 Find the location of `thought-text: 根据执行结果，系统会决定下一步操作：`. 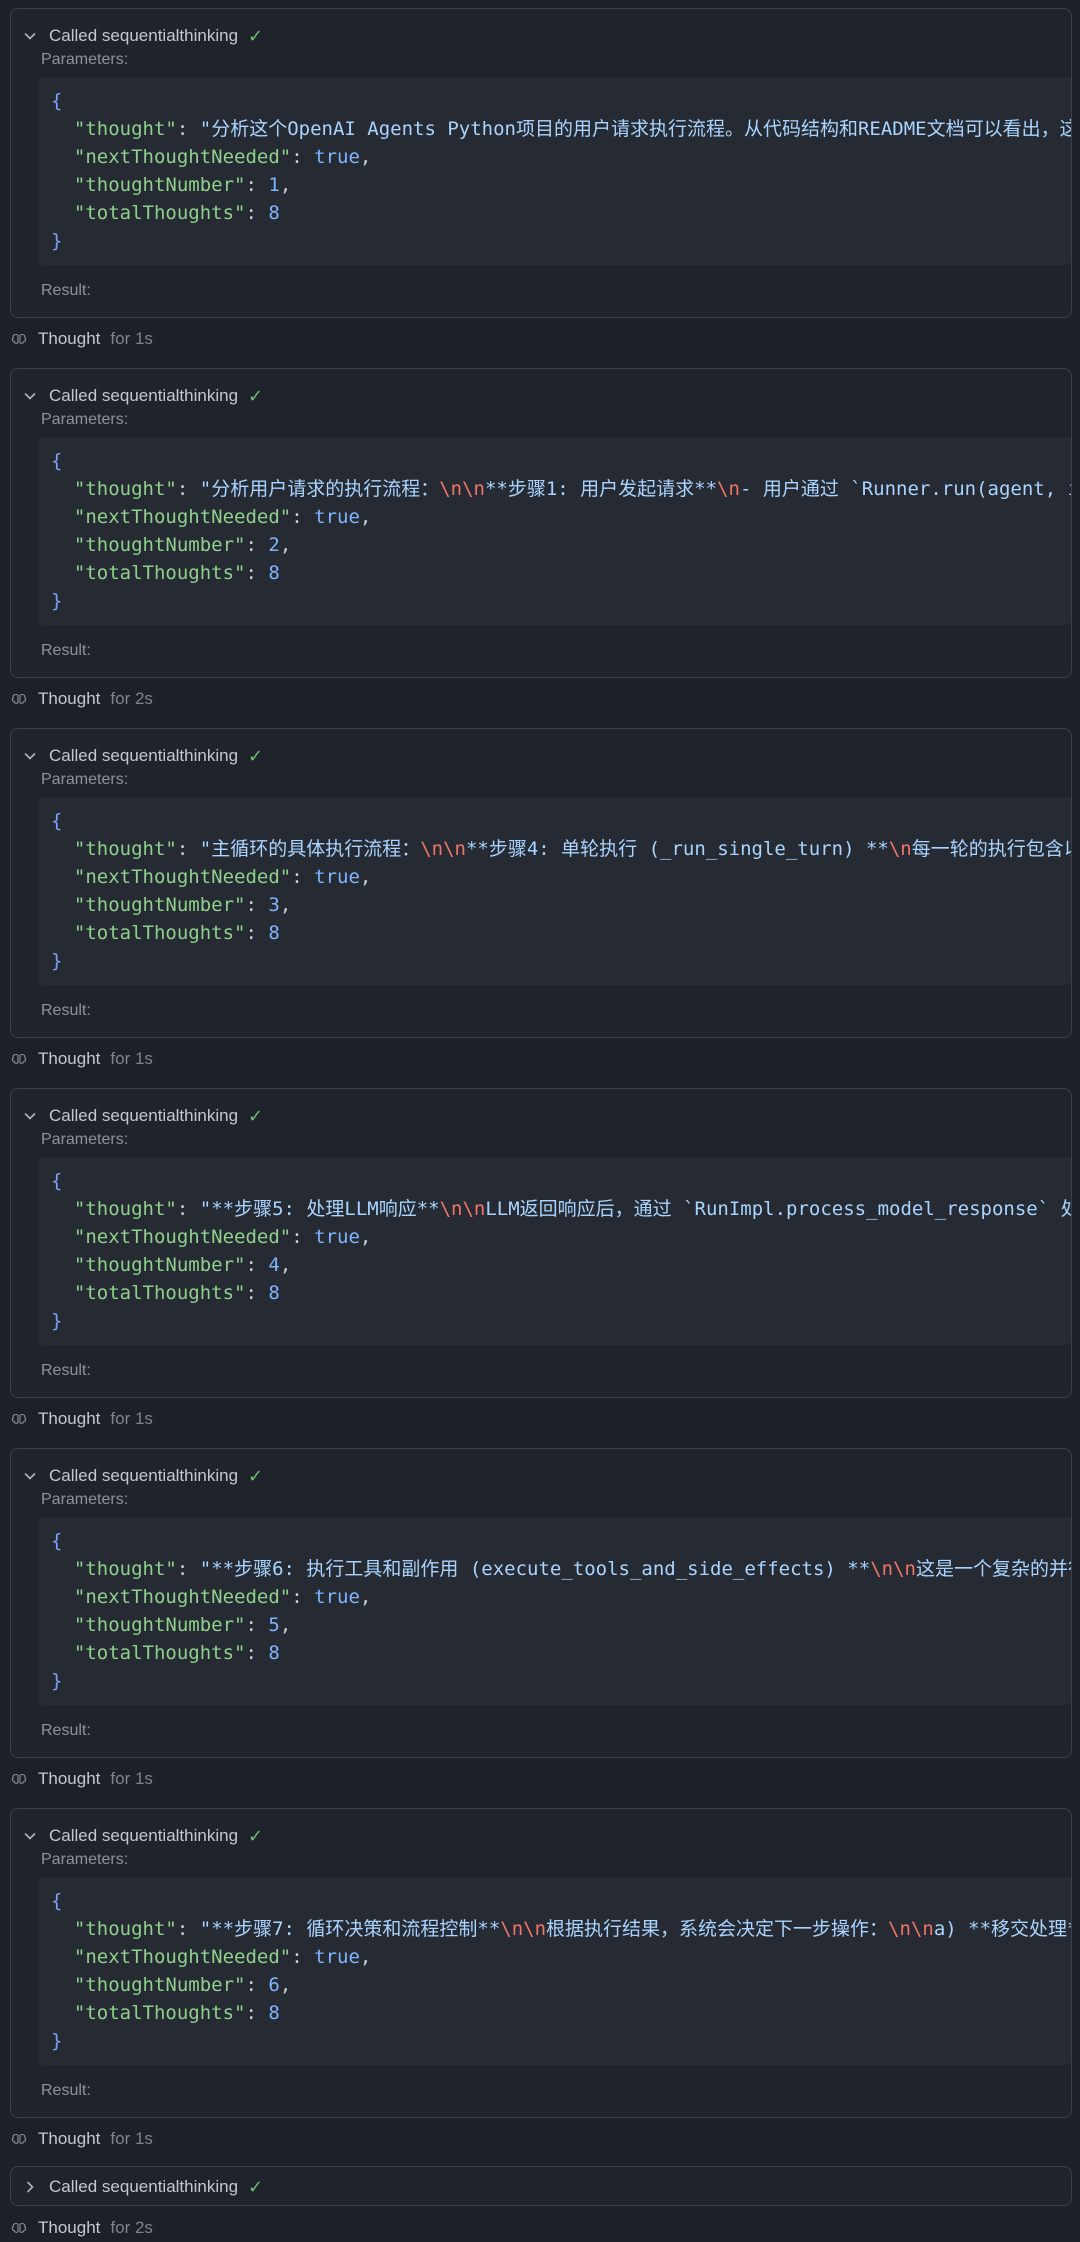

thought-text: 根据执行结果，系统会决定下一步操作： is located at coordinates (717, 1929).